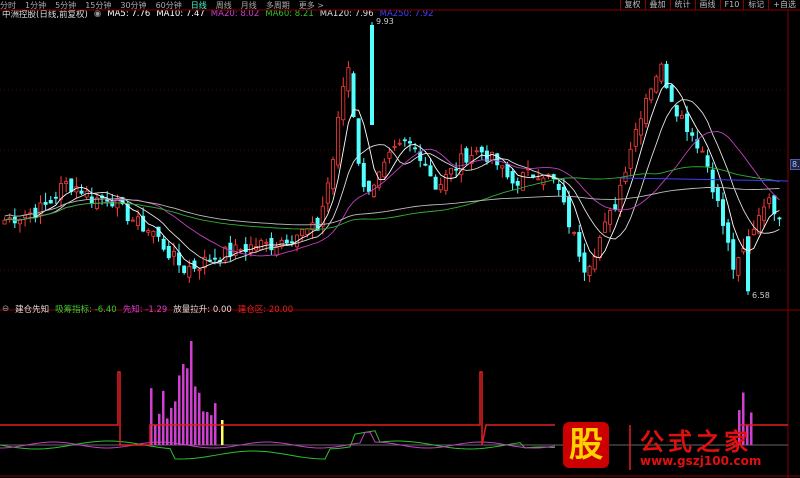 This screenshot has height=478, width=800. What do you see at coordinates (392, 206) in the screenshot?
I see `ma-line` at bounding box center [392, 206].